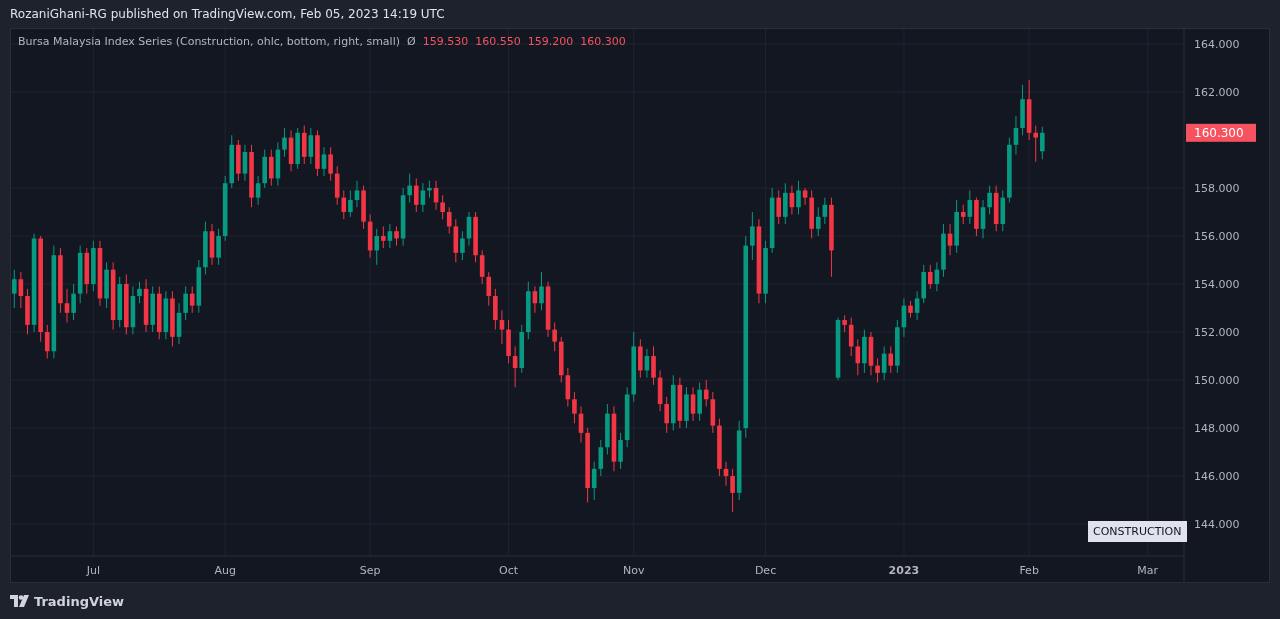  What do you see at coordinates (1217, 477) in the screenshot?
I see `price-label: 146.000` at bounding box center [1217, 477].